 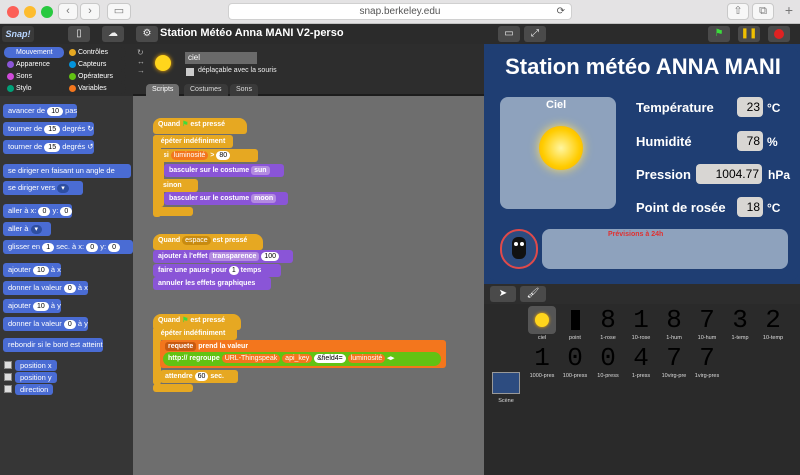 I want to click on block-else: sinon, so click(x=178, y=185).